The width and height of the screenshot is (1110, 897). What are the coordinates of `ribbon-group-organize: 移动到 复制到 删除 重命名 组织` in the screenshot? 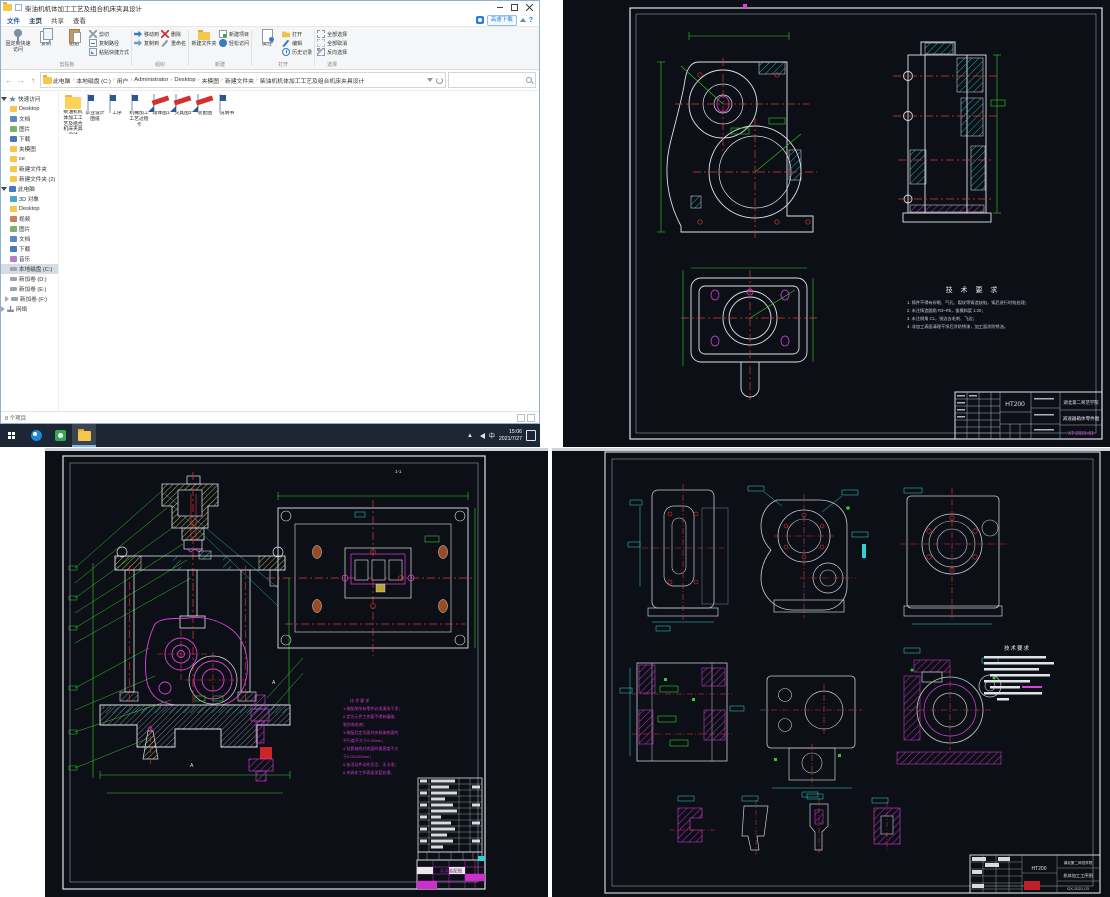 It's located at (160, 48).